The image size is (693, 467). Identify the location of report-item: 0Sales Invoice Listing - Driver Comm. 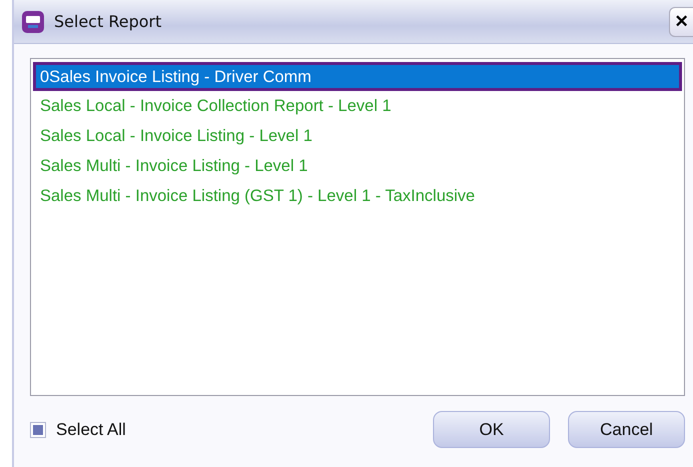
(357, 76).